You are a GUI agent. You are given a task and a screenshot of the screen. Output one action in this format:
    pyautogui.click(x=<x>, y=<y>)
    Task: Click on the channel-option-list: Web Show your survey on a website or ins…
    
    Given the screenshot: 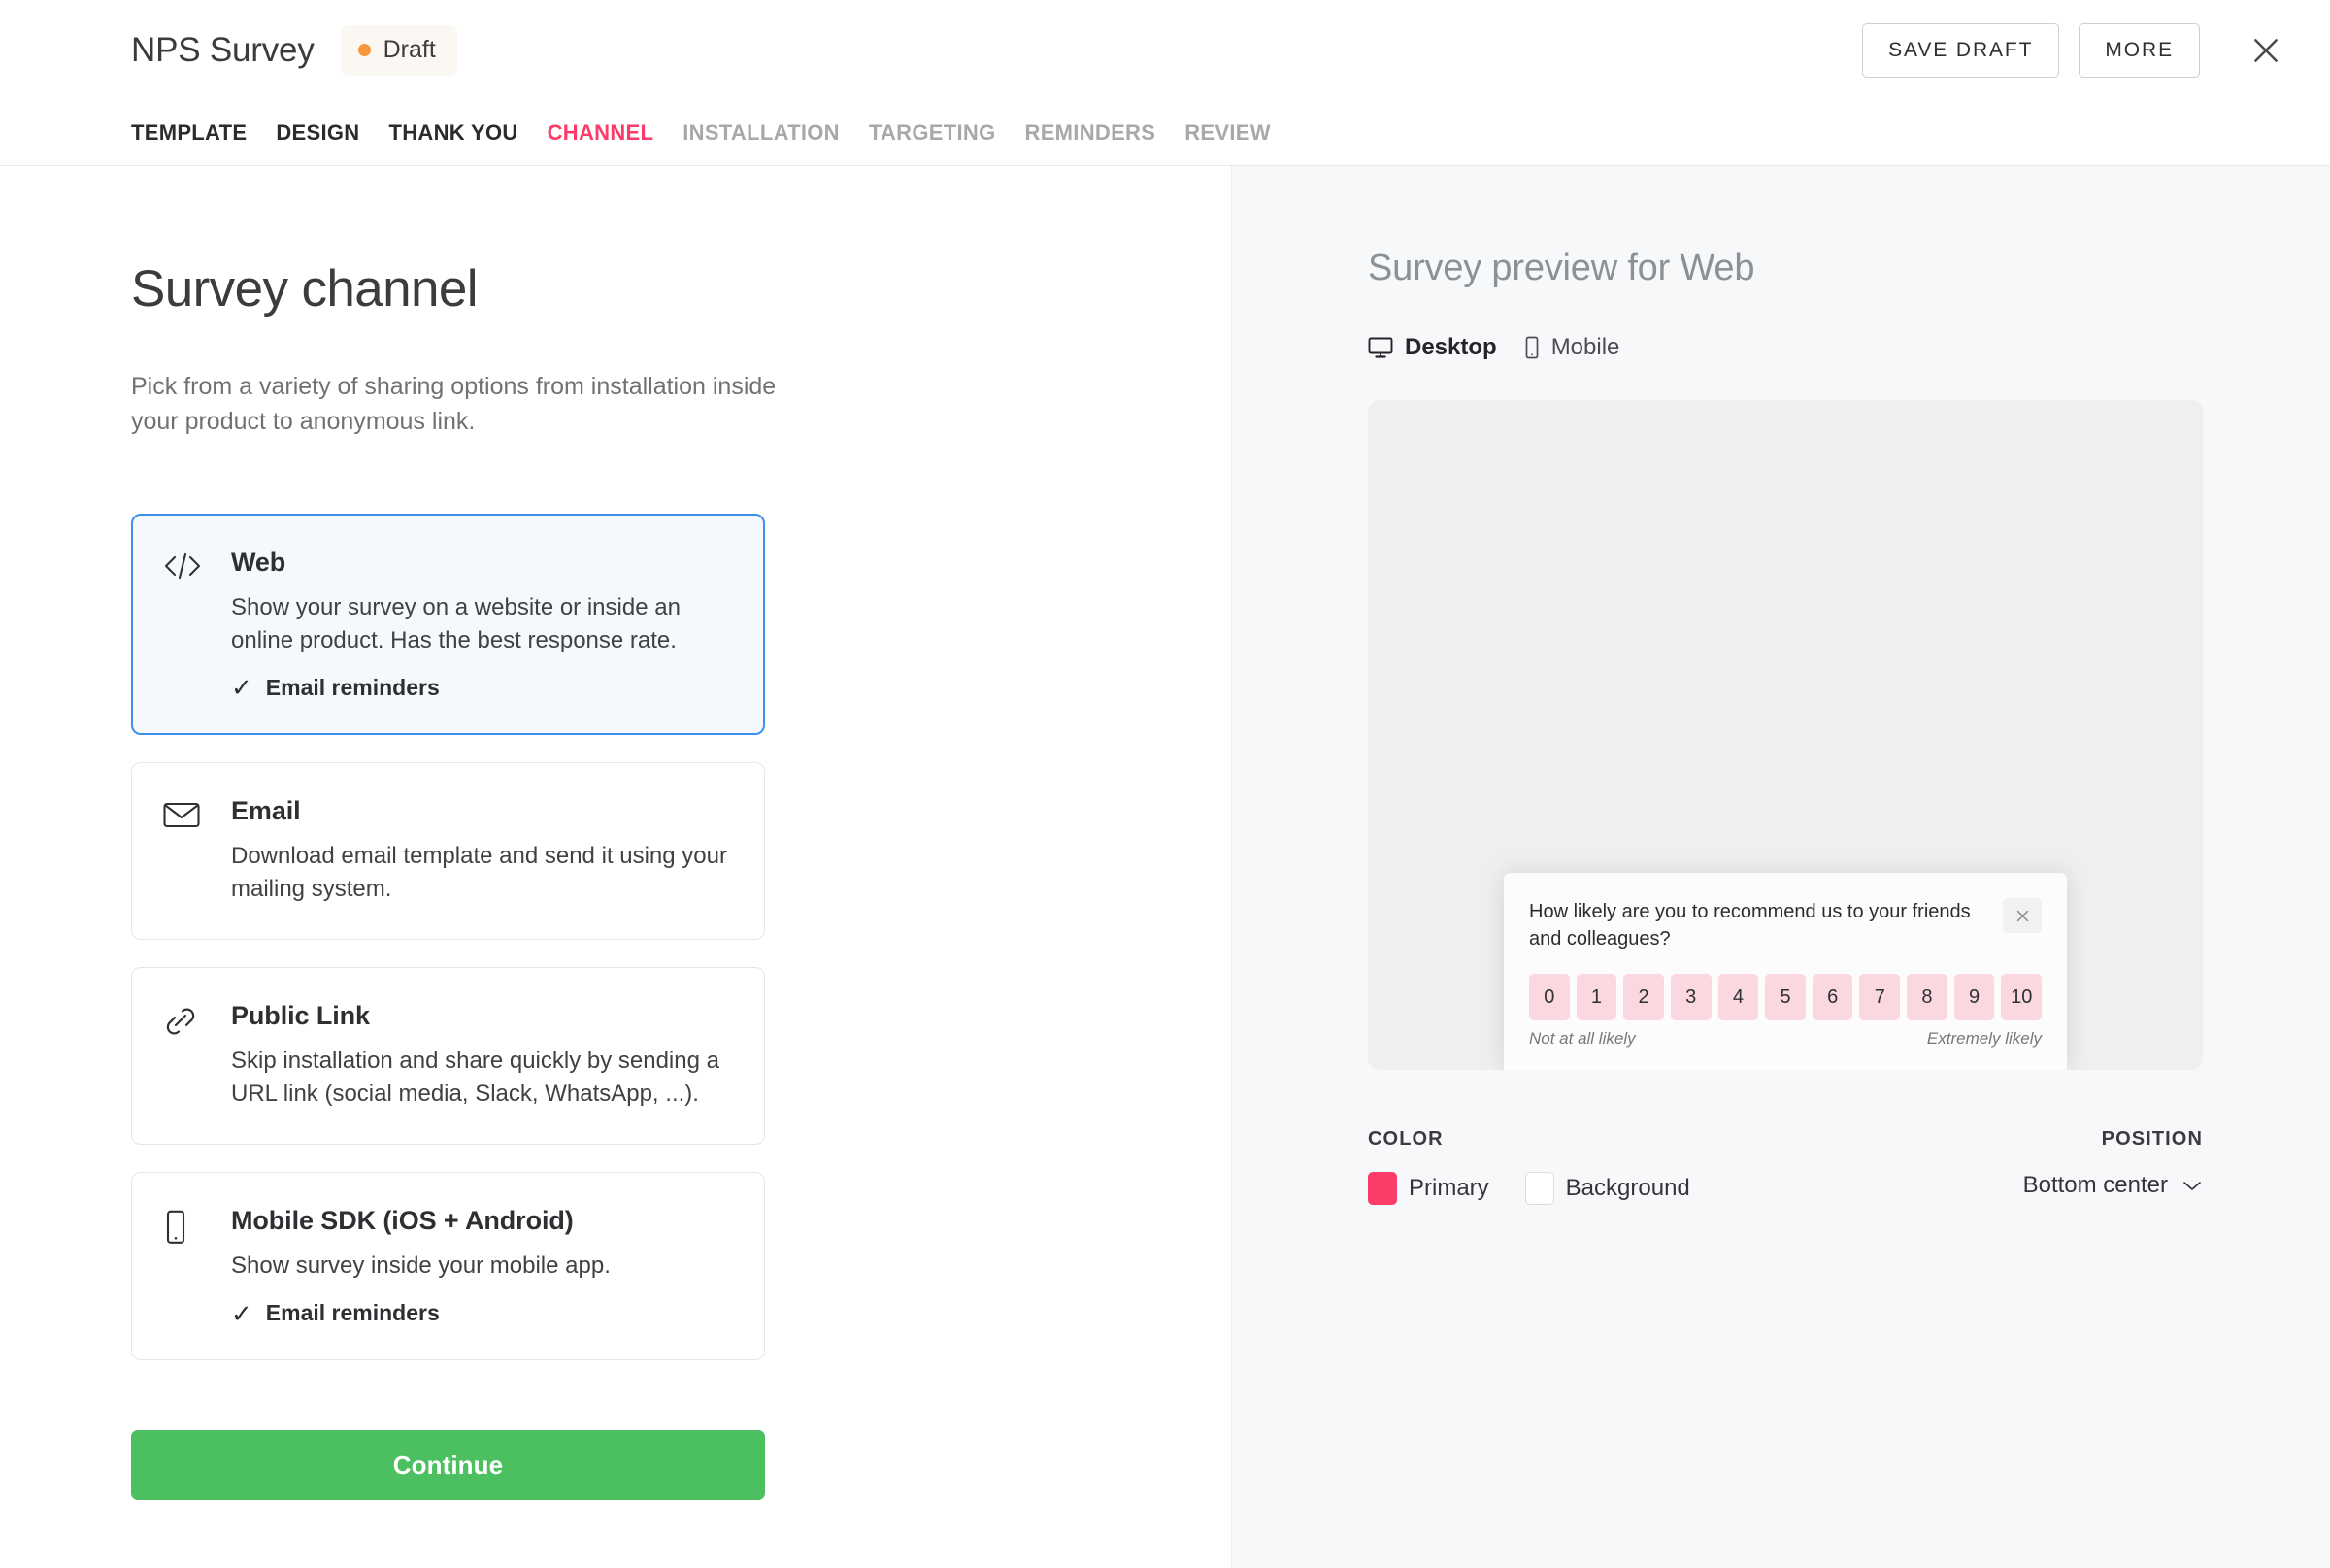 What is the action you would take?
    pyautogui.click(x=448, y=937)
    